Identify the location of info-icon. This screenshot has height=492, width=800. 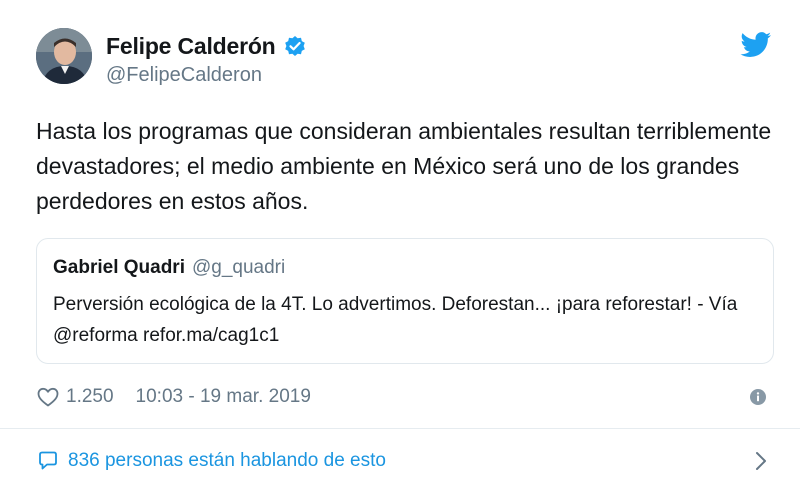
(758, 397).